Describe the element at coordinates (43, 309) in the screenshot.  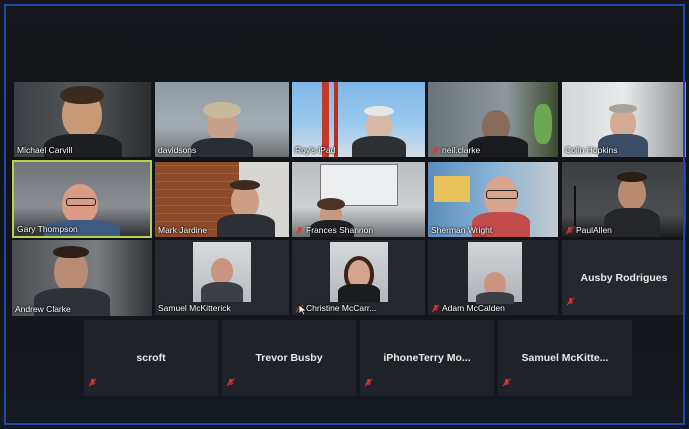
I see `participant-name: Andrew Clarke` at that location.